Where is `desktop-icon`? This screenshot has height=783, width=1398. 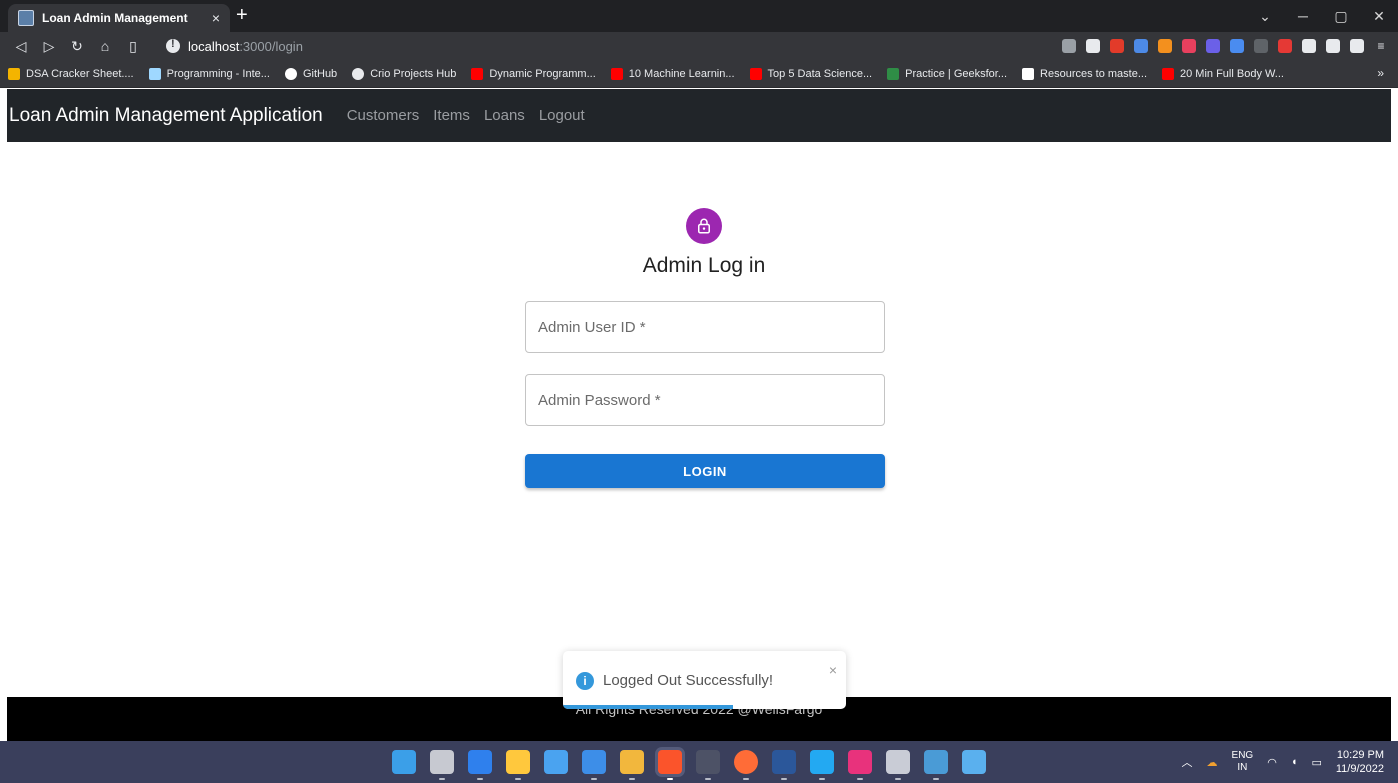
desktop-icon is located at coordinates (594, 765).